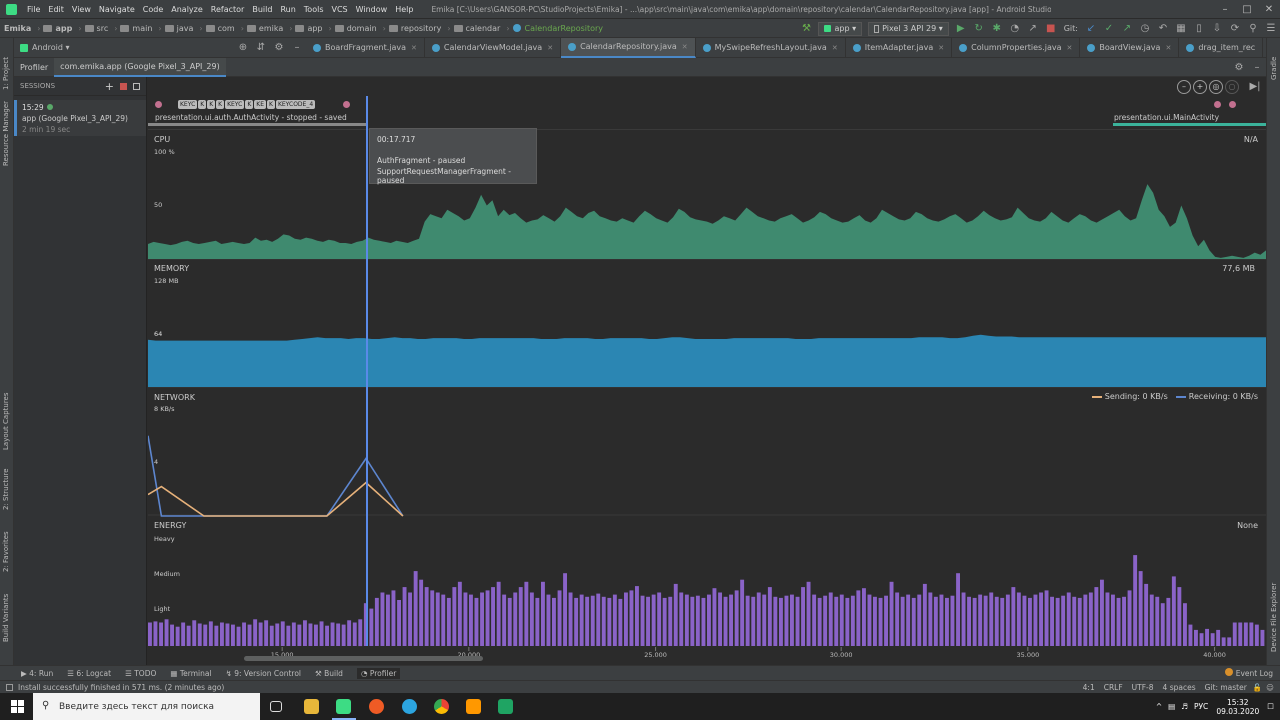 The height and width of the screenshot is (720, 1280). What do you see at coordinates (311, 706) in the screenshot?
I see `file-explorer-icon` at bounding box center [311, 706].